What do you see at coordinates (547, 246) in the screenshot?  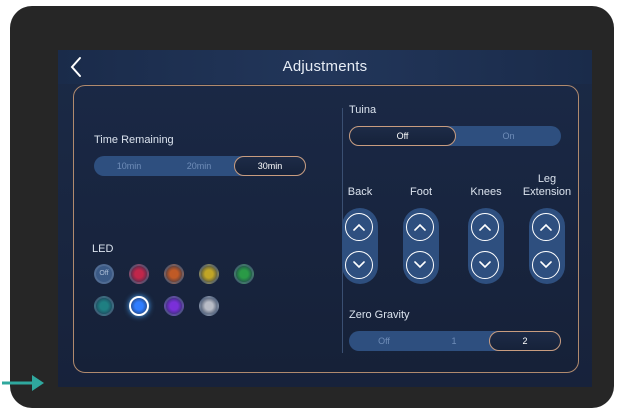 I see `adjuster-pill-leg-extension` at bounding box center [547, 246].